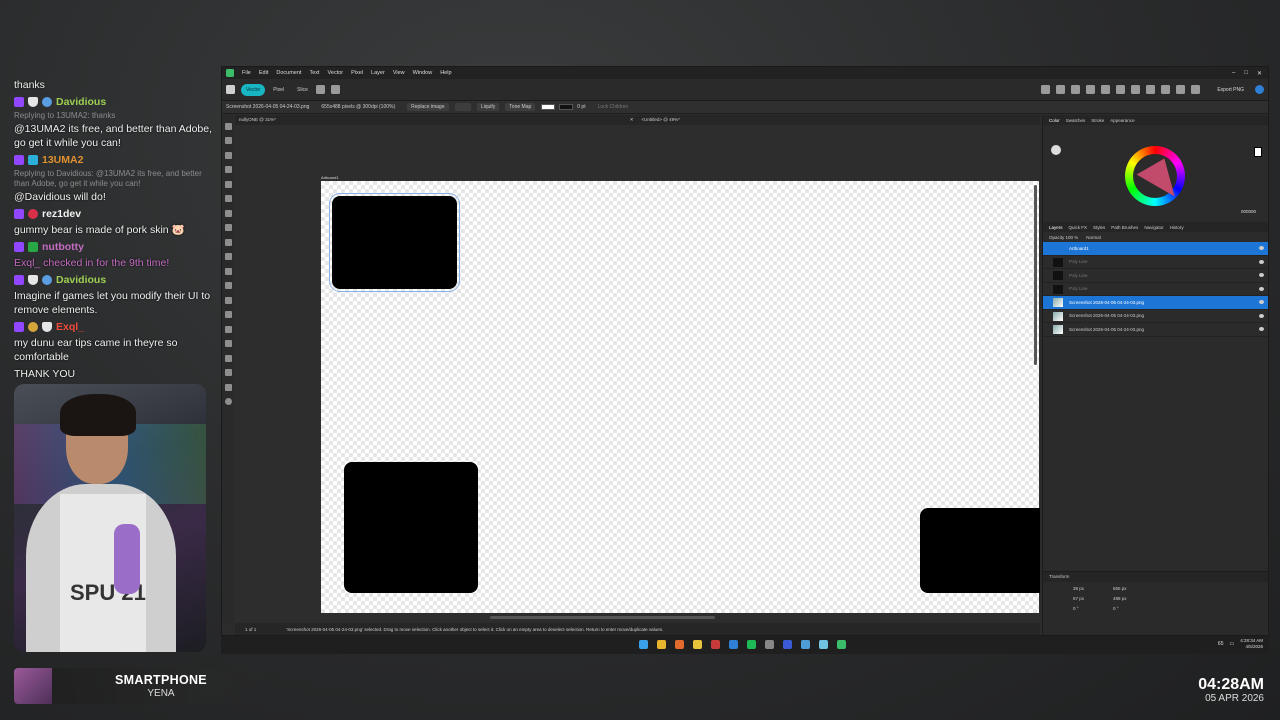  Describe the element at coordinates (839, 120) in the screenshot. I see `document-tab: <Untitled> @ 49%*` at that location.